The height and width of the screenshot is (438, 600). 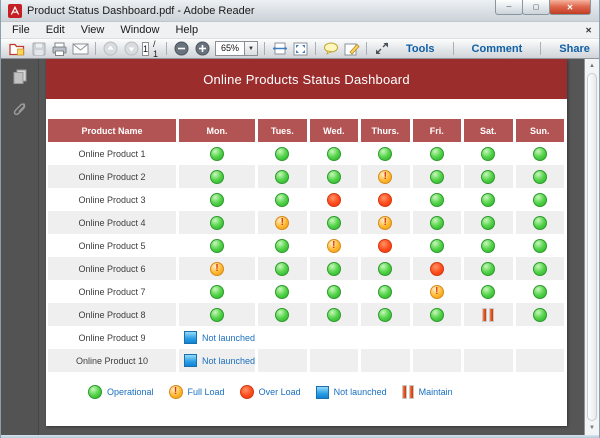 I want to click on annotation-note-button, so click(x=351, y=49).